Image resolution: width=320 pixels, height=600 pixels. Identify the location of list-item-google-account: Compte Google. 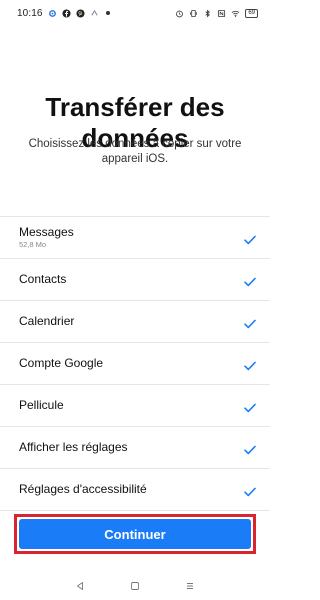
(135, 364).